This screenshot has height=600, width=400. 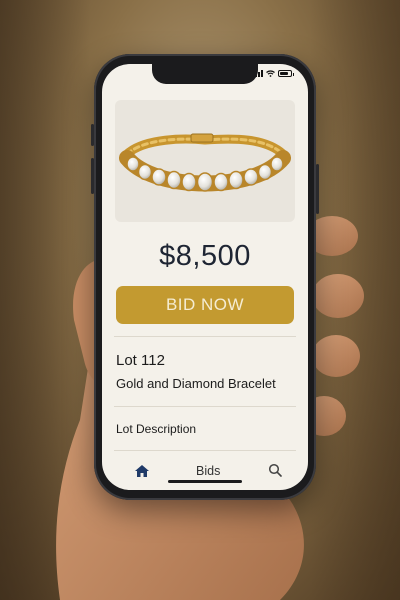 I want to click on home-indicator, so click(x=205, y=481).